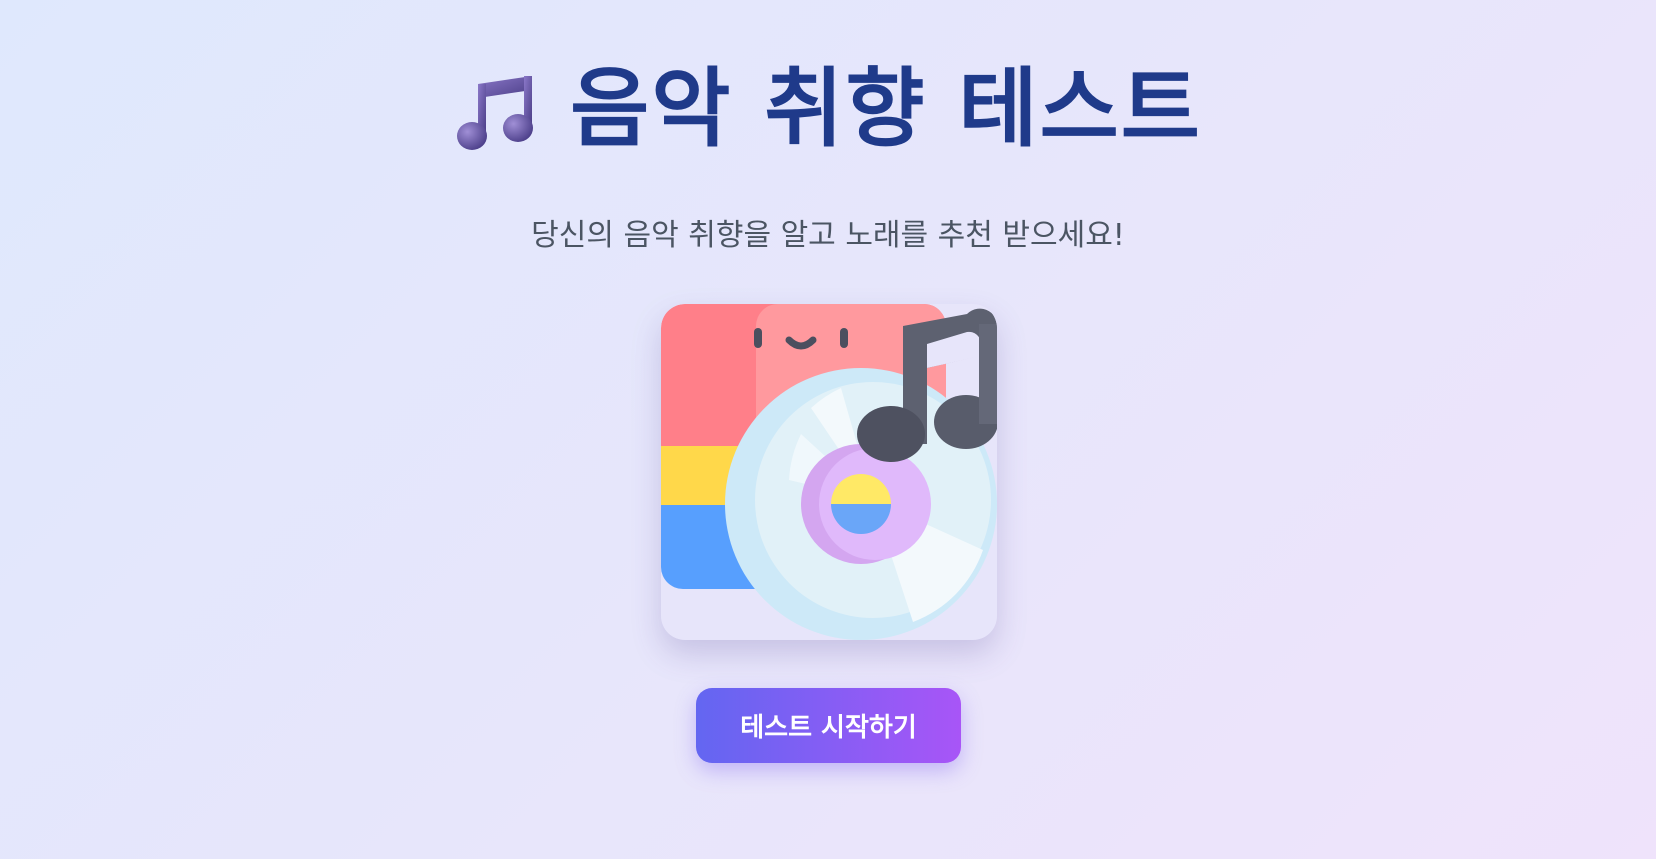 The height and width of the screenshot is (867, 1656). I want to click on page-bottom-edge, so click(828, 863).